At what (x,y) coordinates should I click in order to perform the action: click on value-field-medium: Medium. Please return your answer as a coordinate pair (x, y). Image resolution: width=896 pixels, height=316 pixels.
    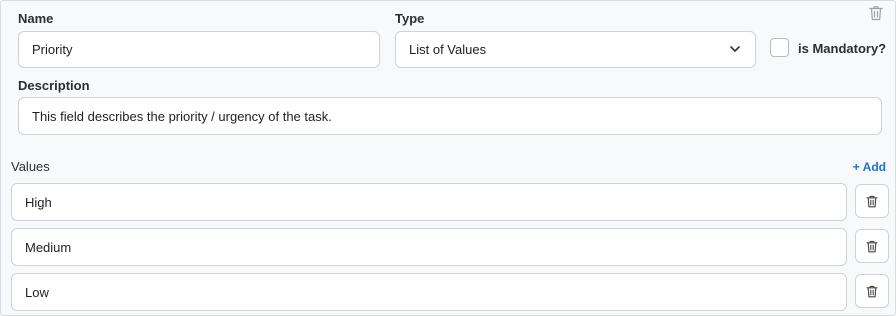
    Looking at the image, I should click on (429, 247).